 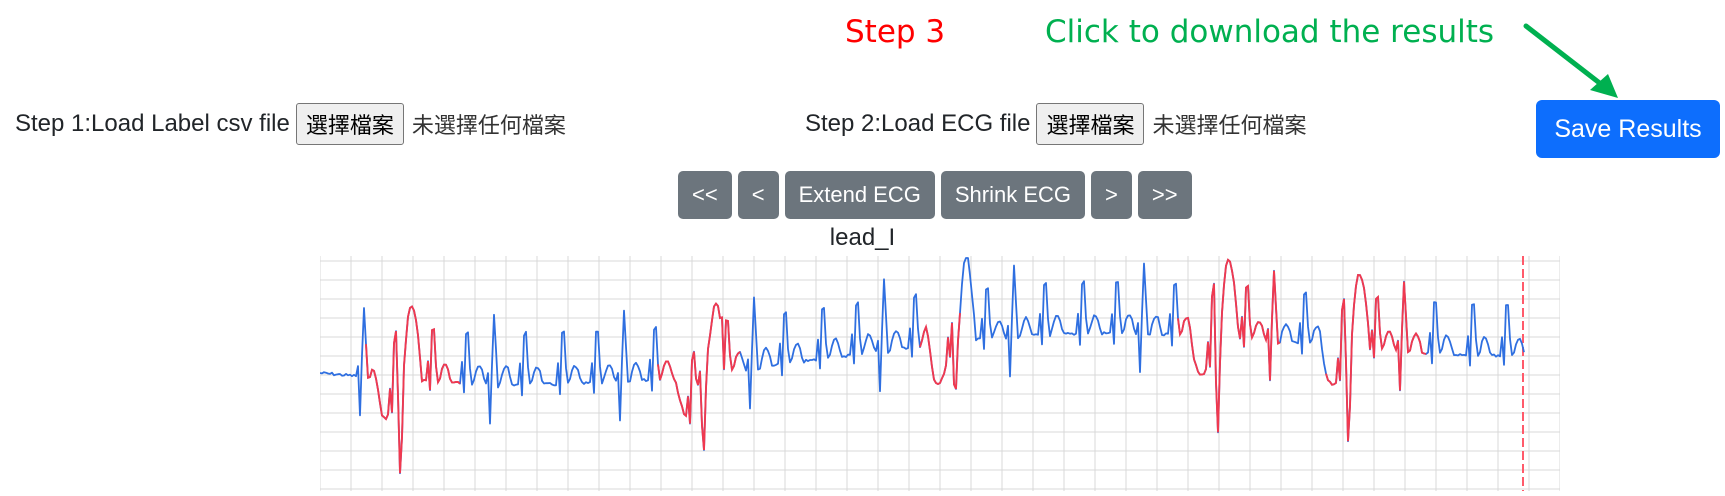 I want to click on extend-ecg-button: Extend ECG, so click(x=859, y=195).